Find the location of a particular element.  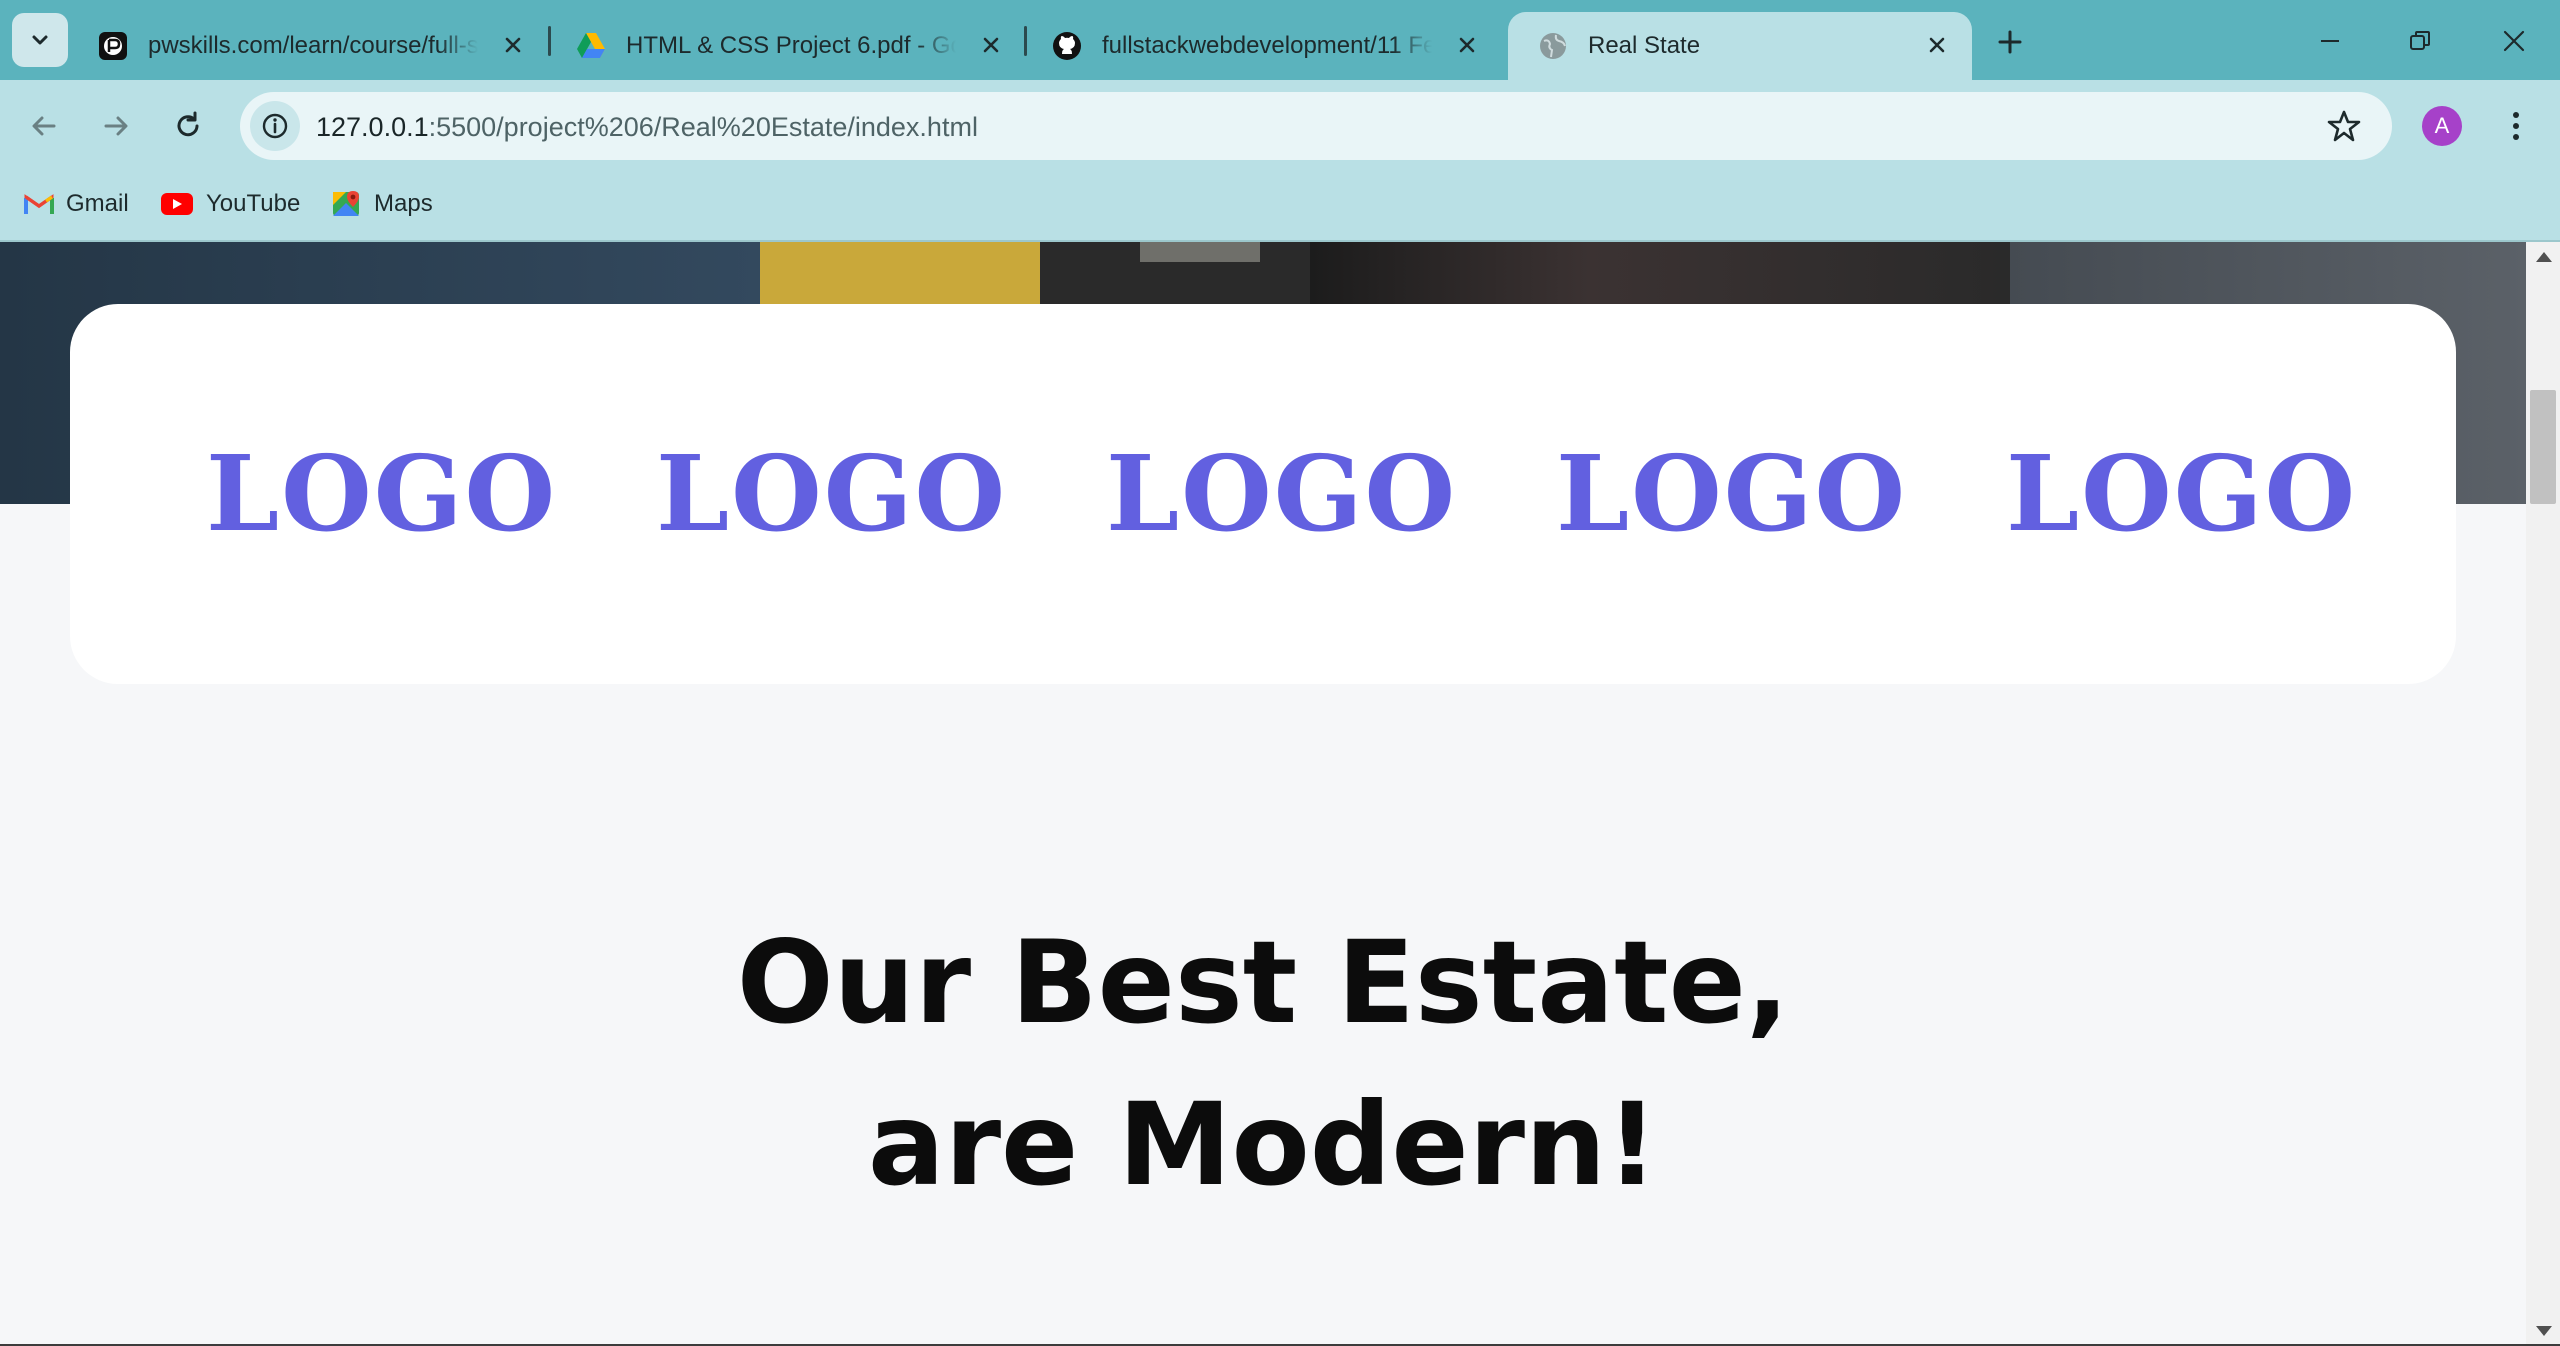

tab-title: Real State is located at coordinates (1644, 45).